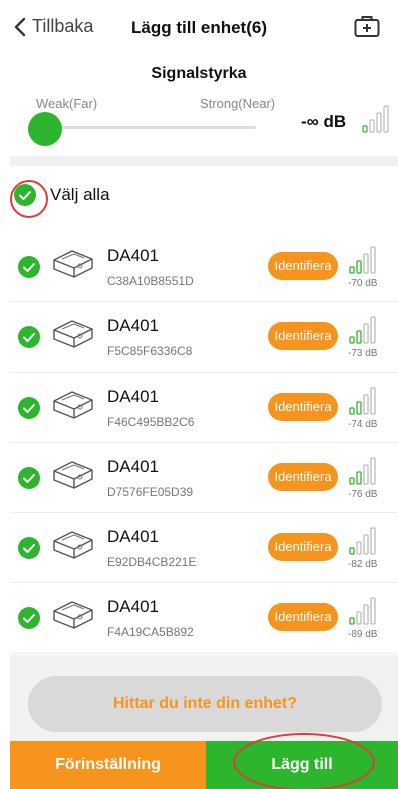 The width and height of the screenshot is (398, 789). I want to click on device-mac: F46C495BB2C6, so click(151, 421).